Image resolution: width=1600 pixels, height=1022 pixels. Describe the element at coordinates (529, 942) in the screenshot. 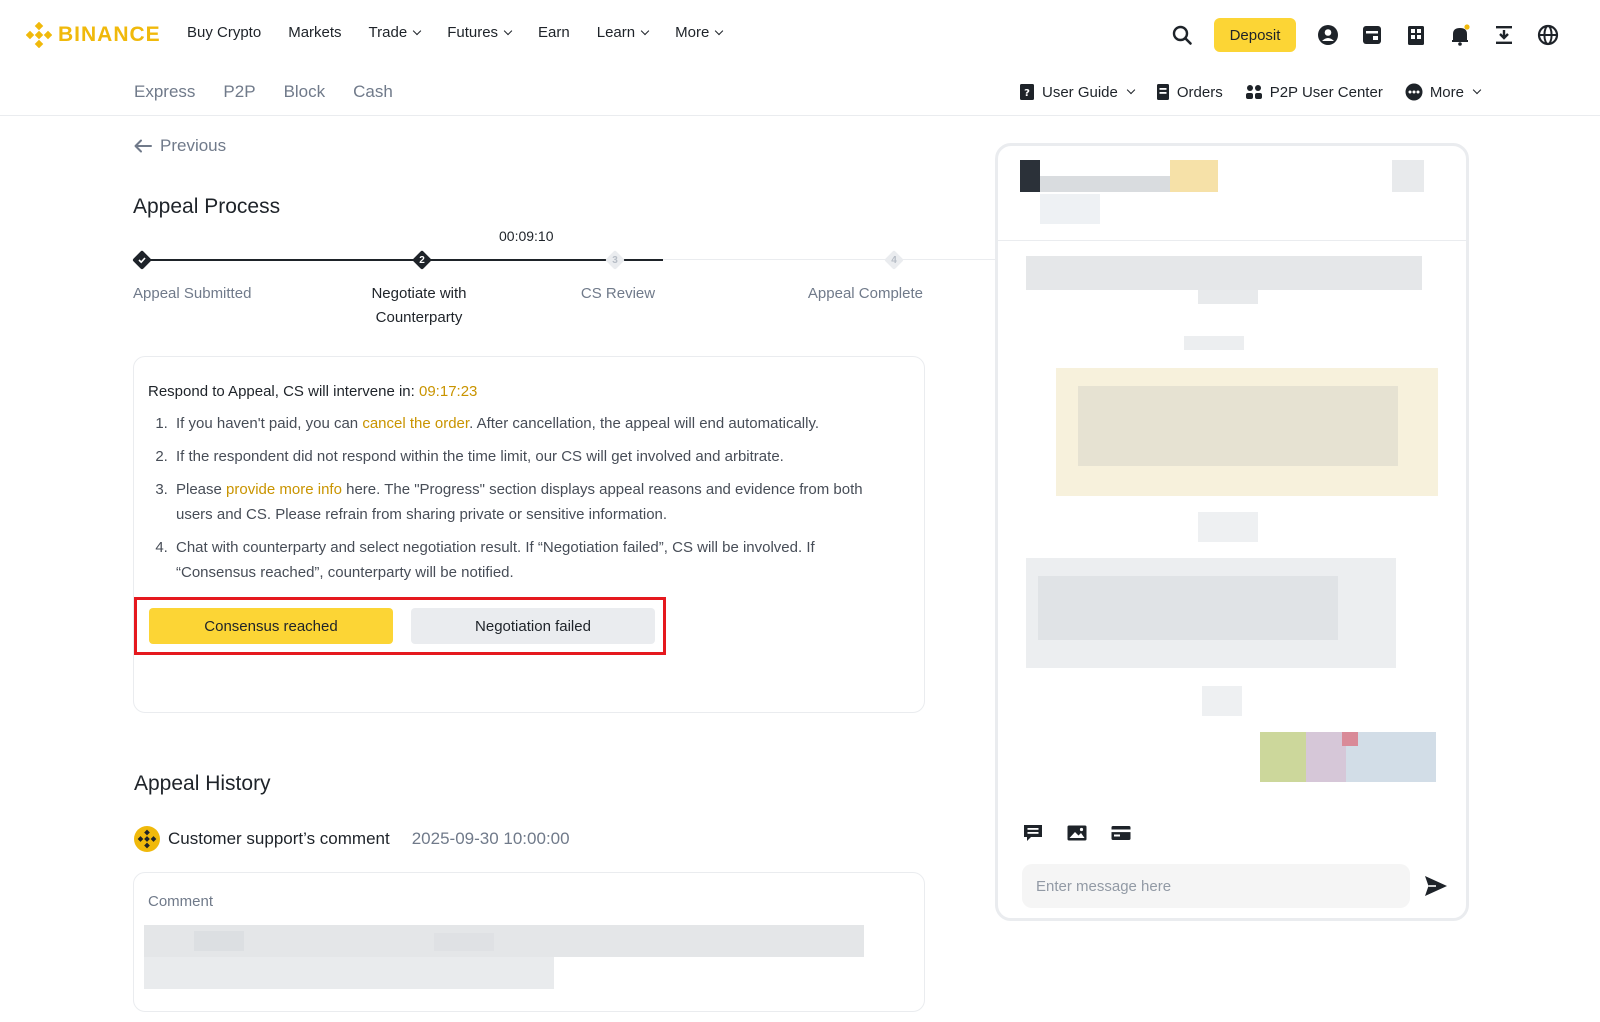

I see `comment-card: Comment` at that location.